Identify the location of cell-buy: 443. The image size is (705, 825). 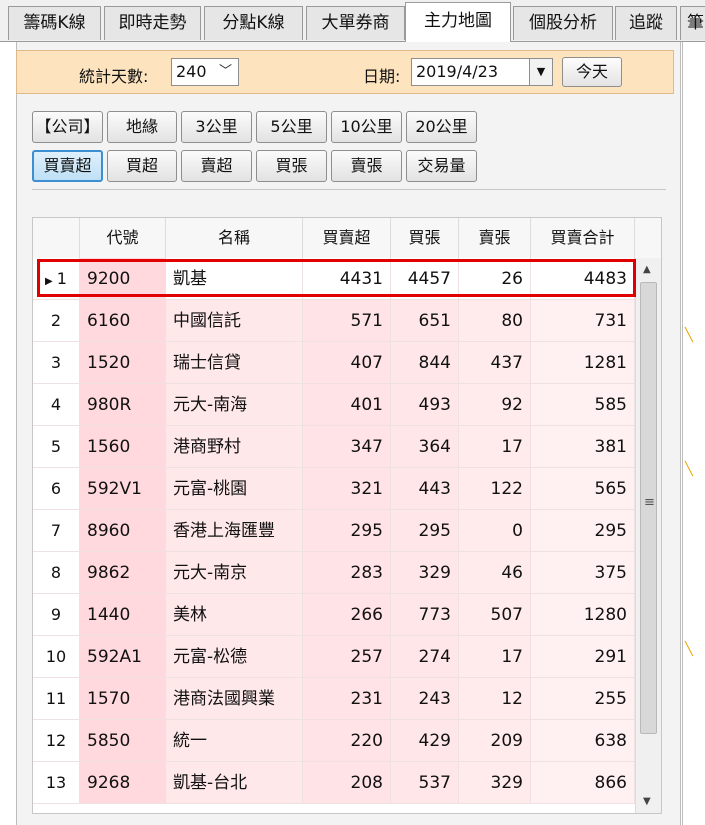
(425, 489).